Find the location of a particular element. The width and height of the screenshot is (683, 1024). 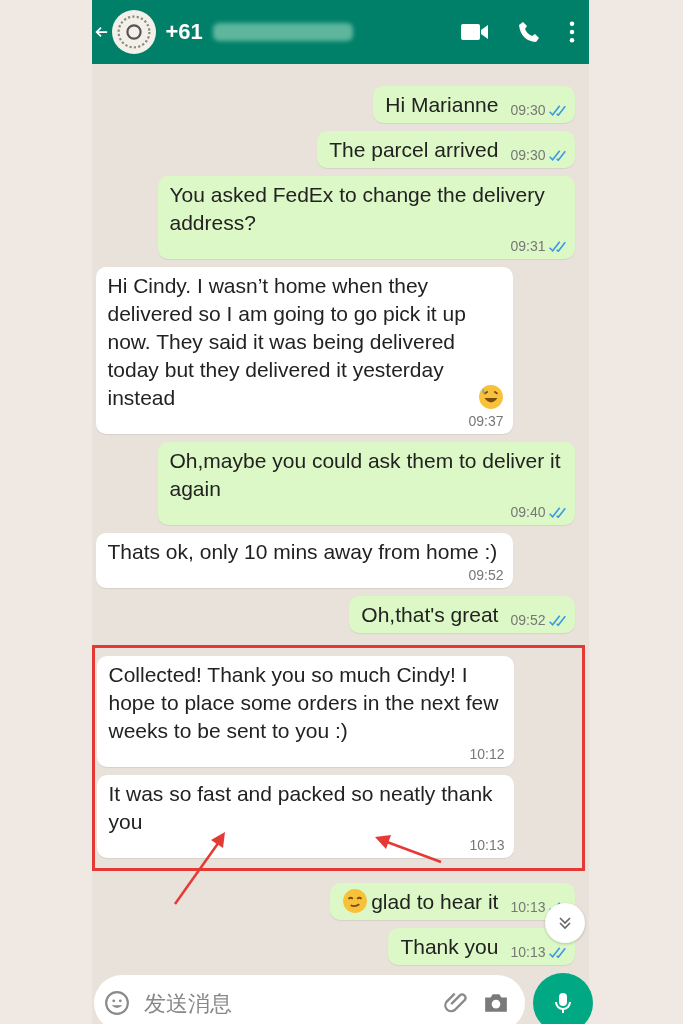

annotation-arrow is located at coordinates (407, 849).